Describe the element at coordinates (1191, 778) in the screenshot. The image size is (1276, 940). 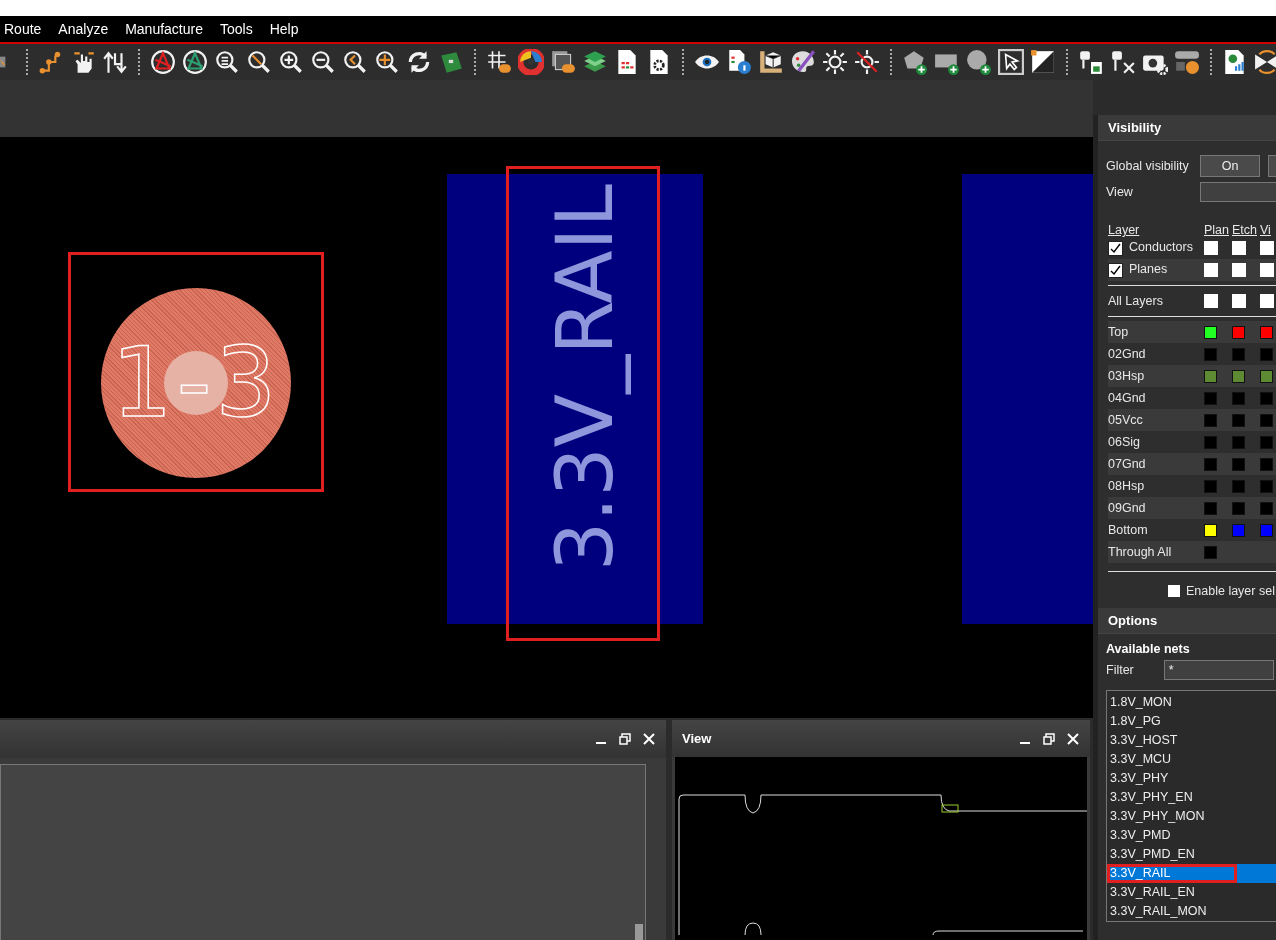
I see `net-list-item: 3.3V_PHY` at that location.